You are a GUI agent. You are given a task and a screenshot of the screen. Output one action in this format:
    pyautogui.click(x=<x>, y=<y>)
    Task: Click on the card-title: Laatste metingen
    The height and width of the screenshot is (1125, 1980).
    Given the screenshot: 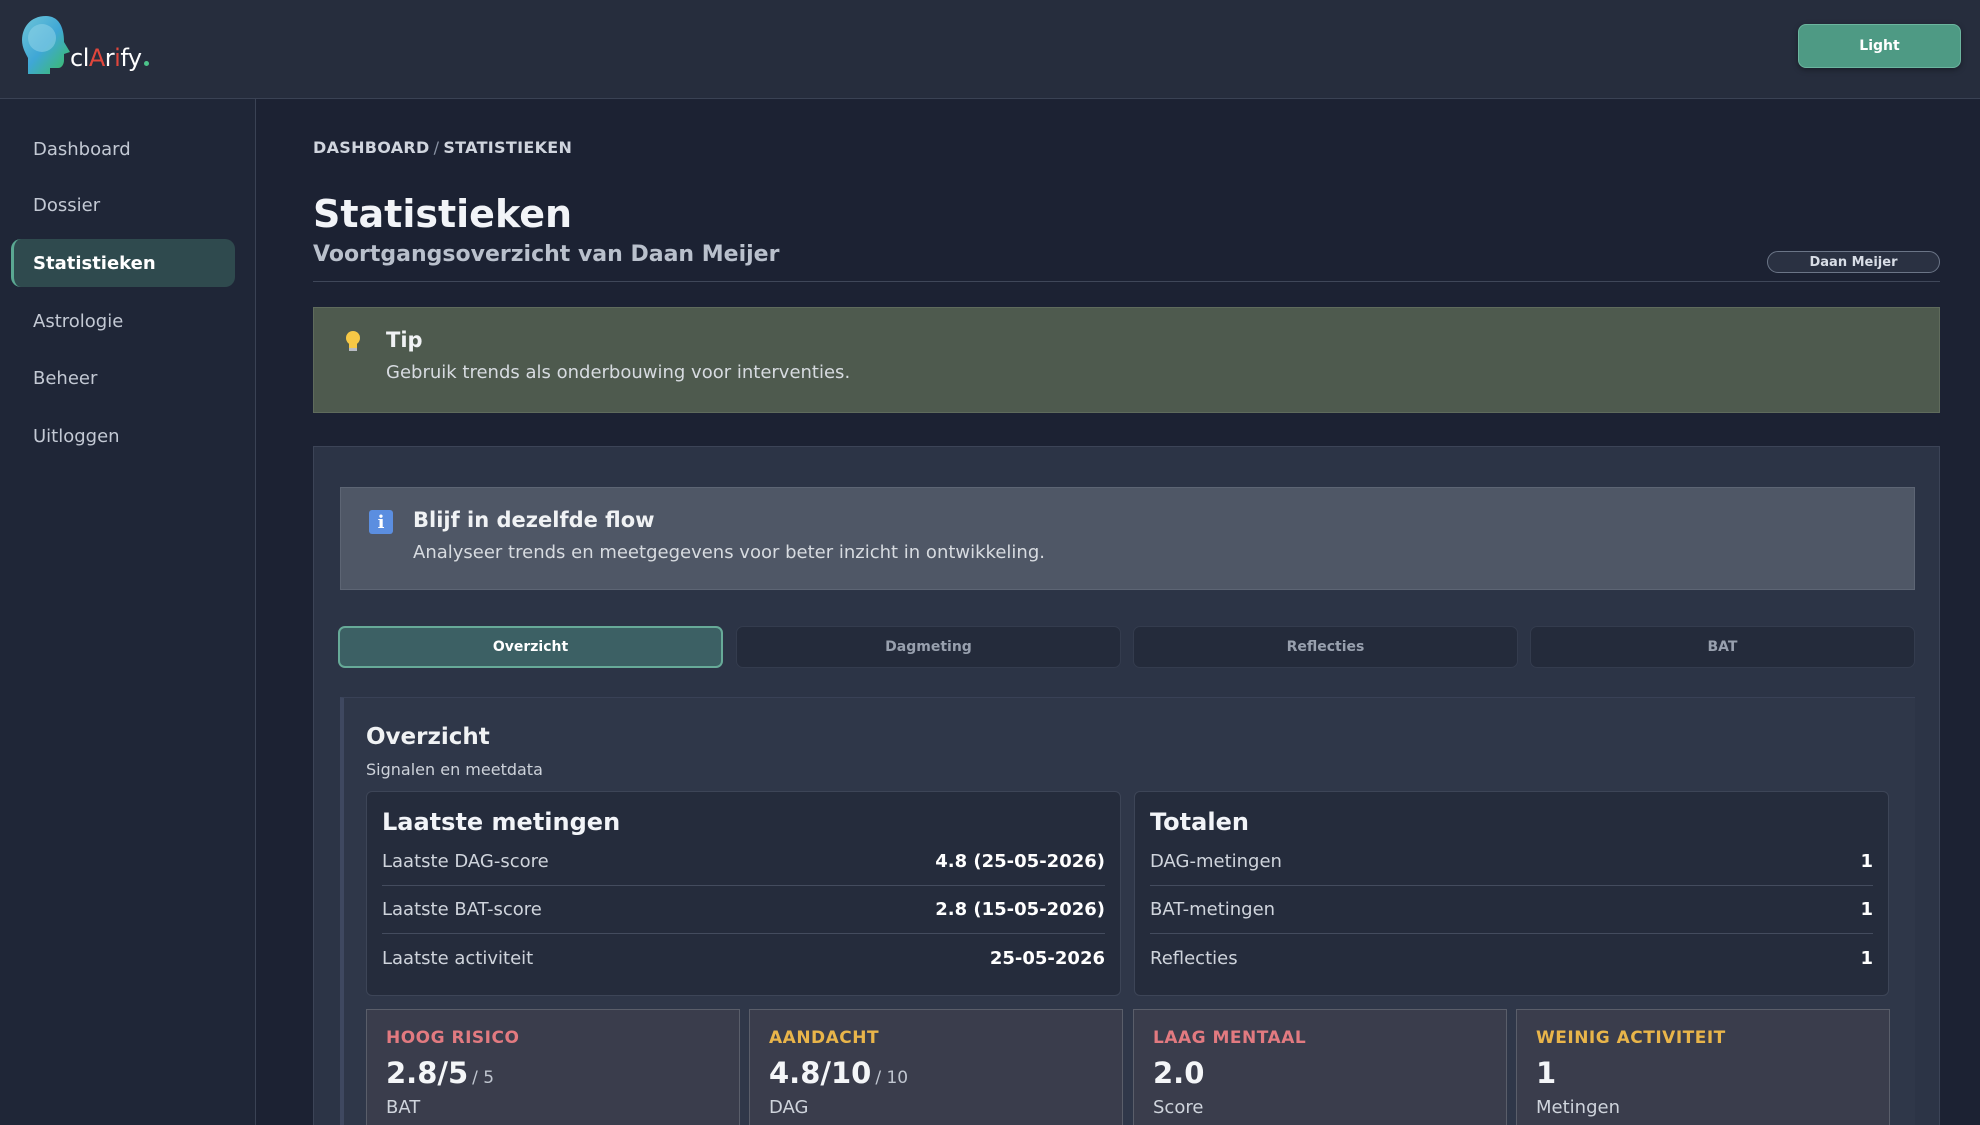 What is the action you would take?
    pyautogui.click(x=501, y=822)
    